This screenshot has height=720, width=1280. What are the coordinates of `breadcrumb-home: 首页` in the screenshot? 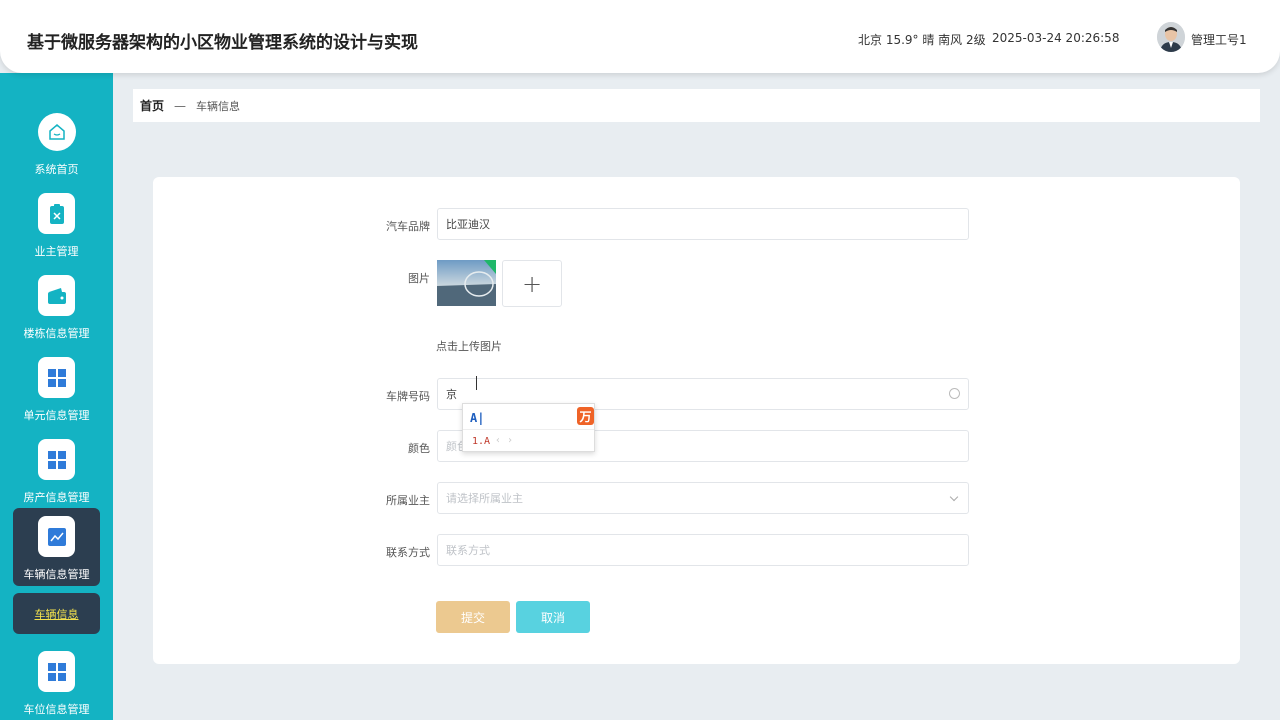 It's located at (152, 105).